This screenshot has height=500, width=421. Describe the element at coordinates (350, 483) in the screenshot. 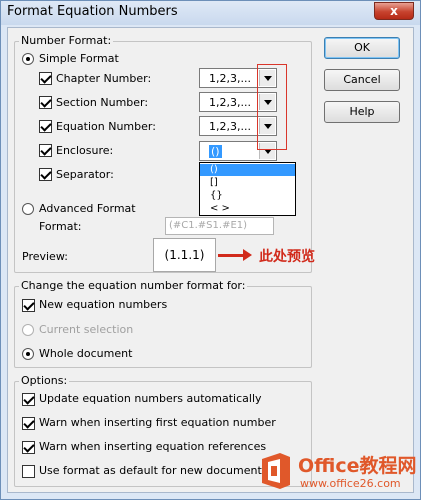

I see `watermark-url: www.office26.com` at that location.